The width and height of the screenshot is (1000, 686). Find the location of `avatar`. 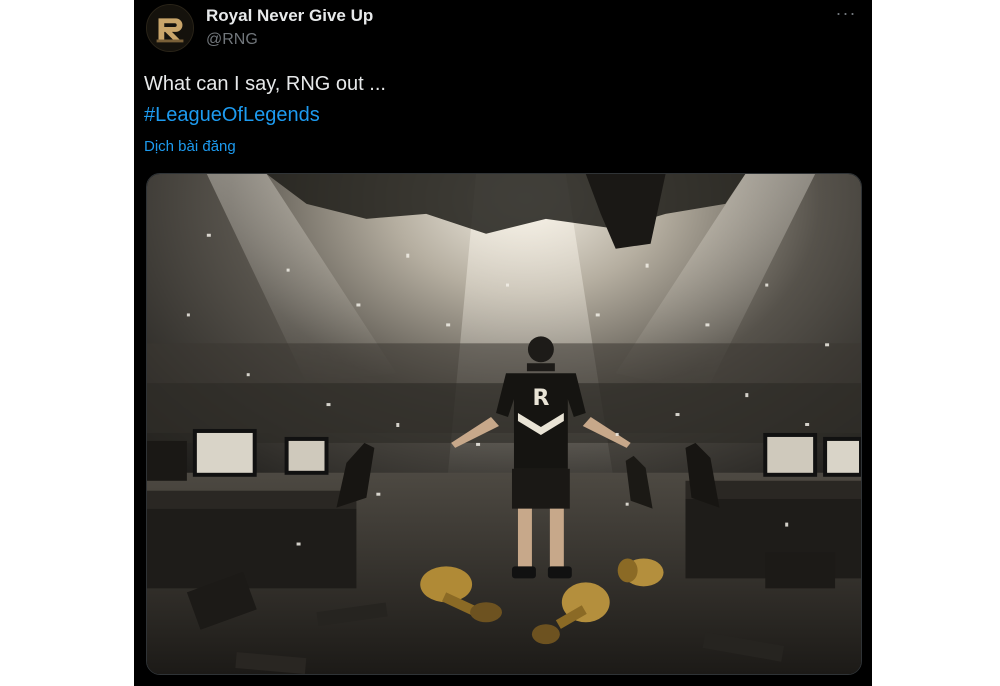

avatar is located at coordinates (170, 28).